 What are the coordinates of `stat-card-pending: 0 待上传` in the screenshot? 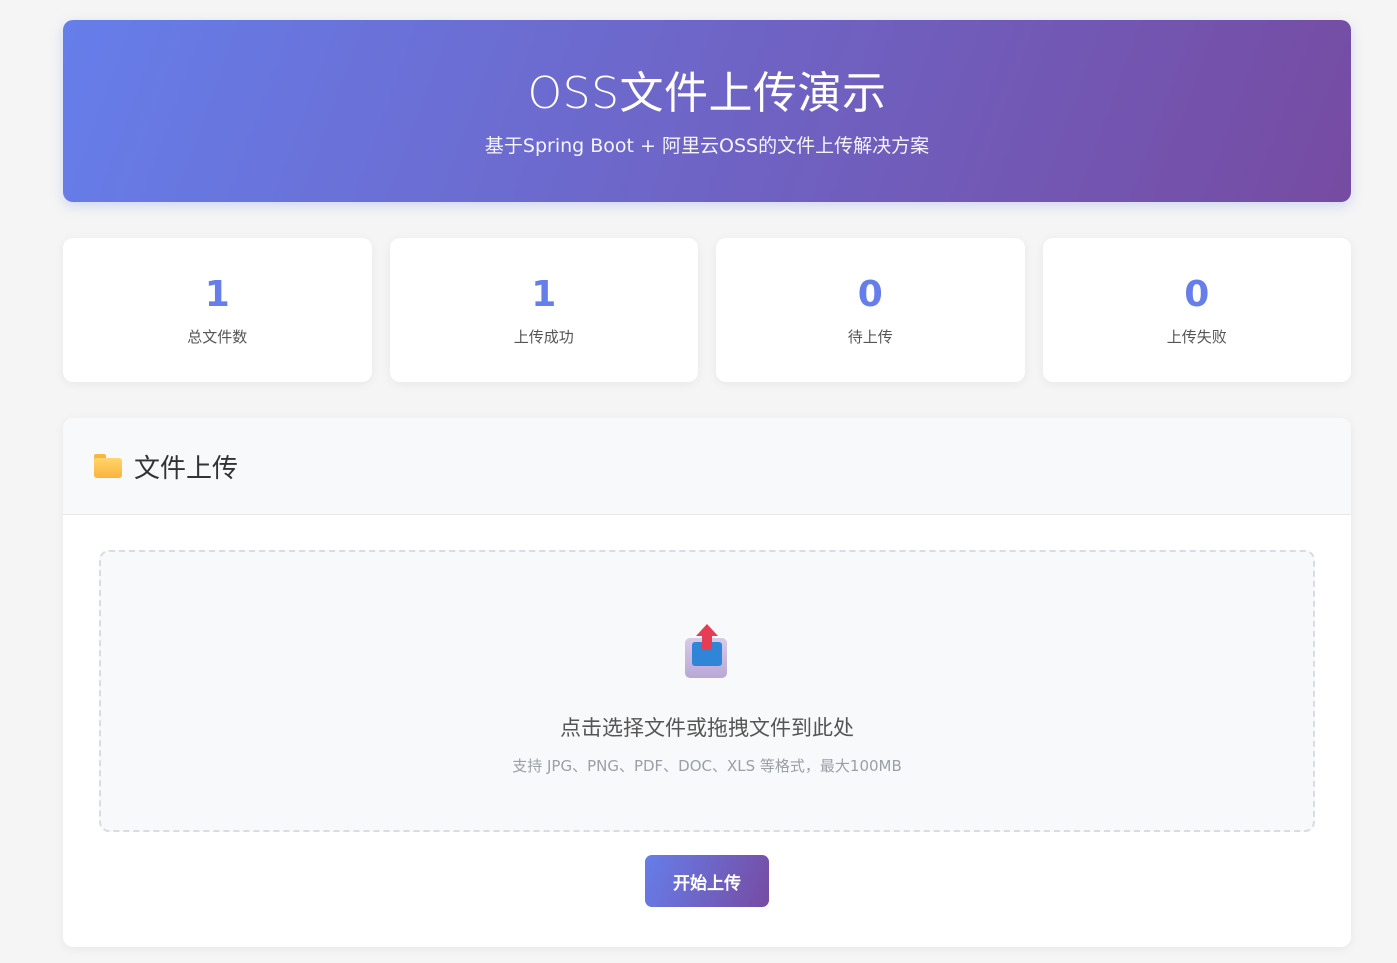 It's located at (870, 310).